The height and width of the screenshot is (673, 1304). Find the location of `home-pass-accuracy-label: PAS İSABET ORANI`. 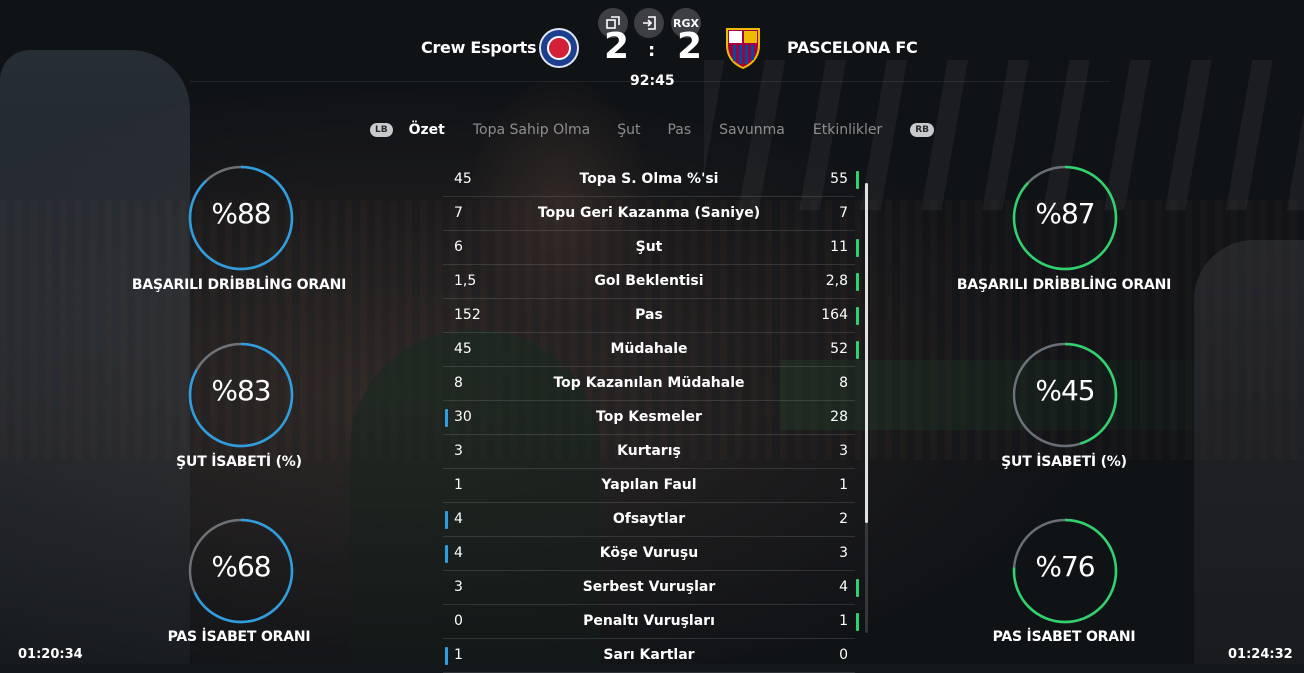

home-pass-accuracy-label: PAS İSABET ORANI is located at coordinates (239, 637).